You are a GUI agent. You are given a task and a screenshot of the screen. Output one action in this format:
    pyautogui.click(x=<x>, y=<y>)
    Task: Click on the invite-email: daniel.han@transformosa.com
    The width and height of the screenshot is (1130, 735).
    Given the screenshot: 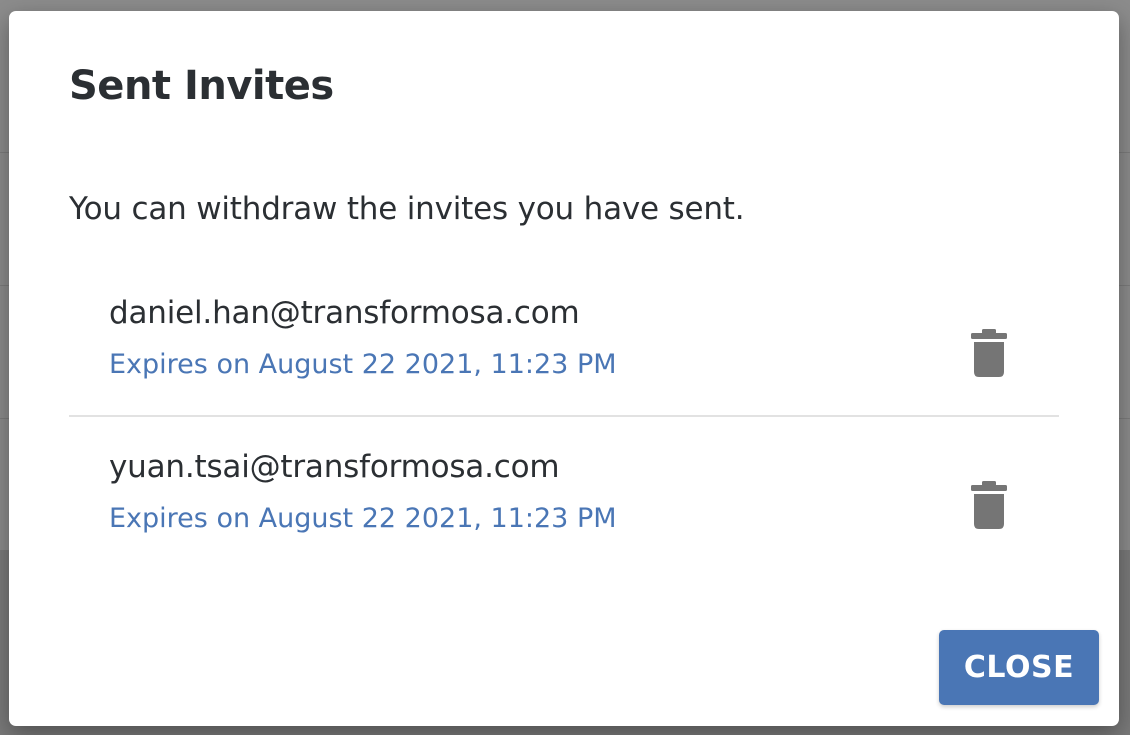 What is the action you would take?
    pyautogui.click(x=344, y=313)
    